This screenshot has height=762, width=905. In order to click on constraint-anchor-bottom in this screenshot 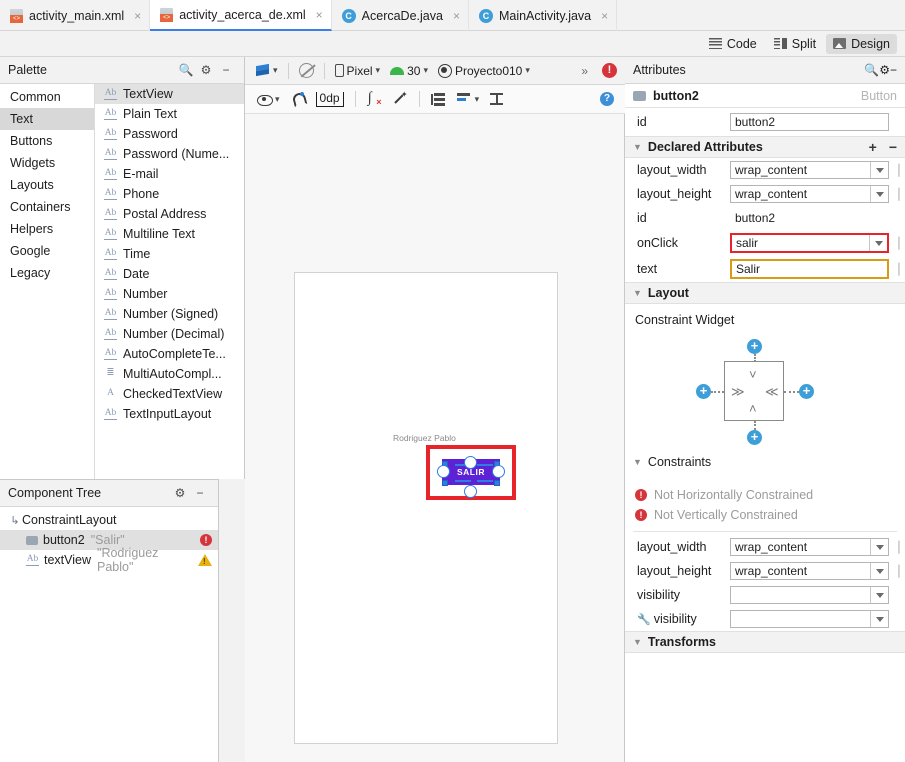, I will do `click(470, 491)`.